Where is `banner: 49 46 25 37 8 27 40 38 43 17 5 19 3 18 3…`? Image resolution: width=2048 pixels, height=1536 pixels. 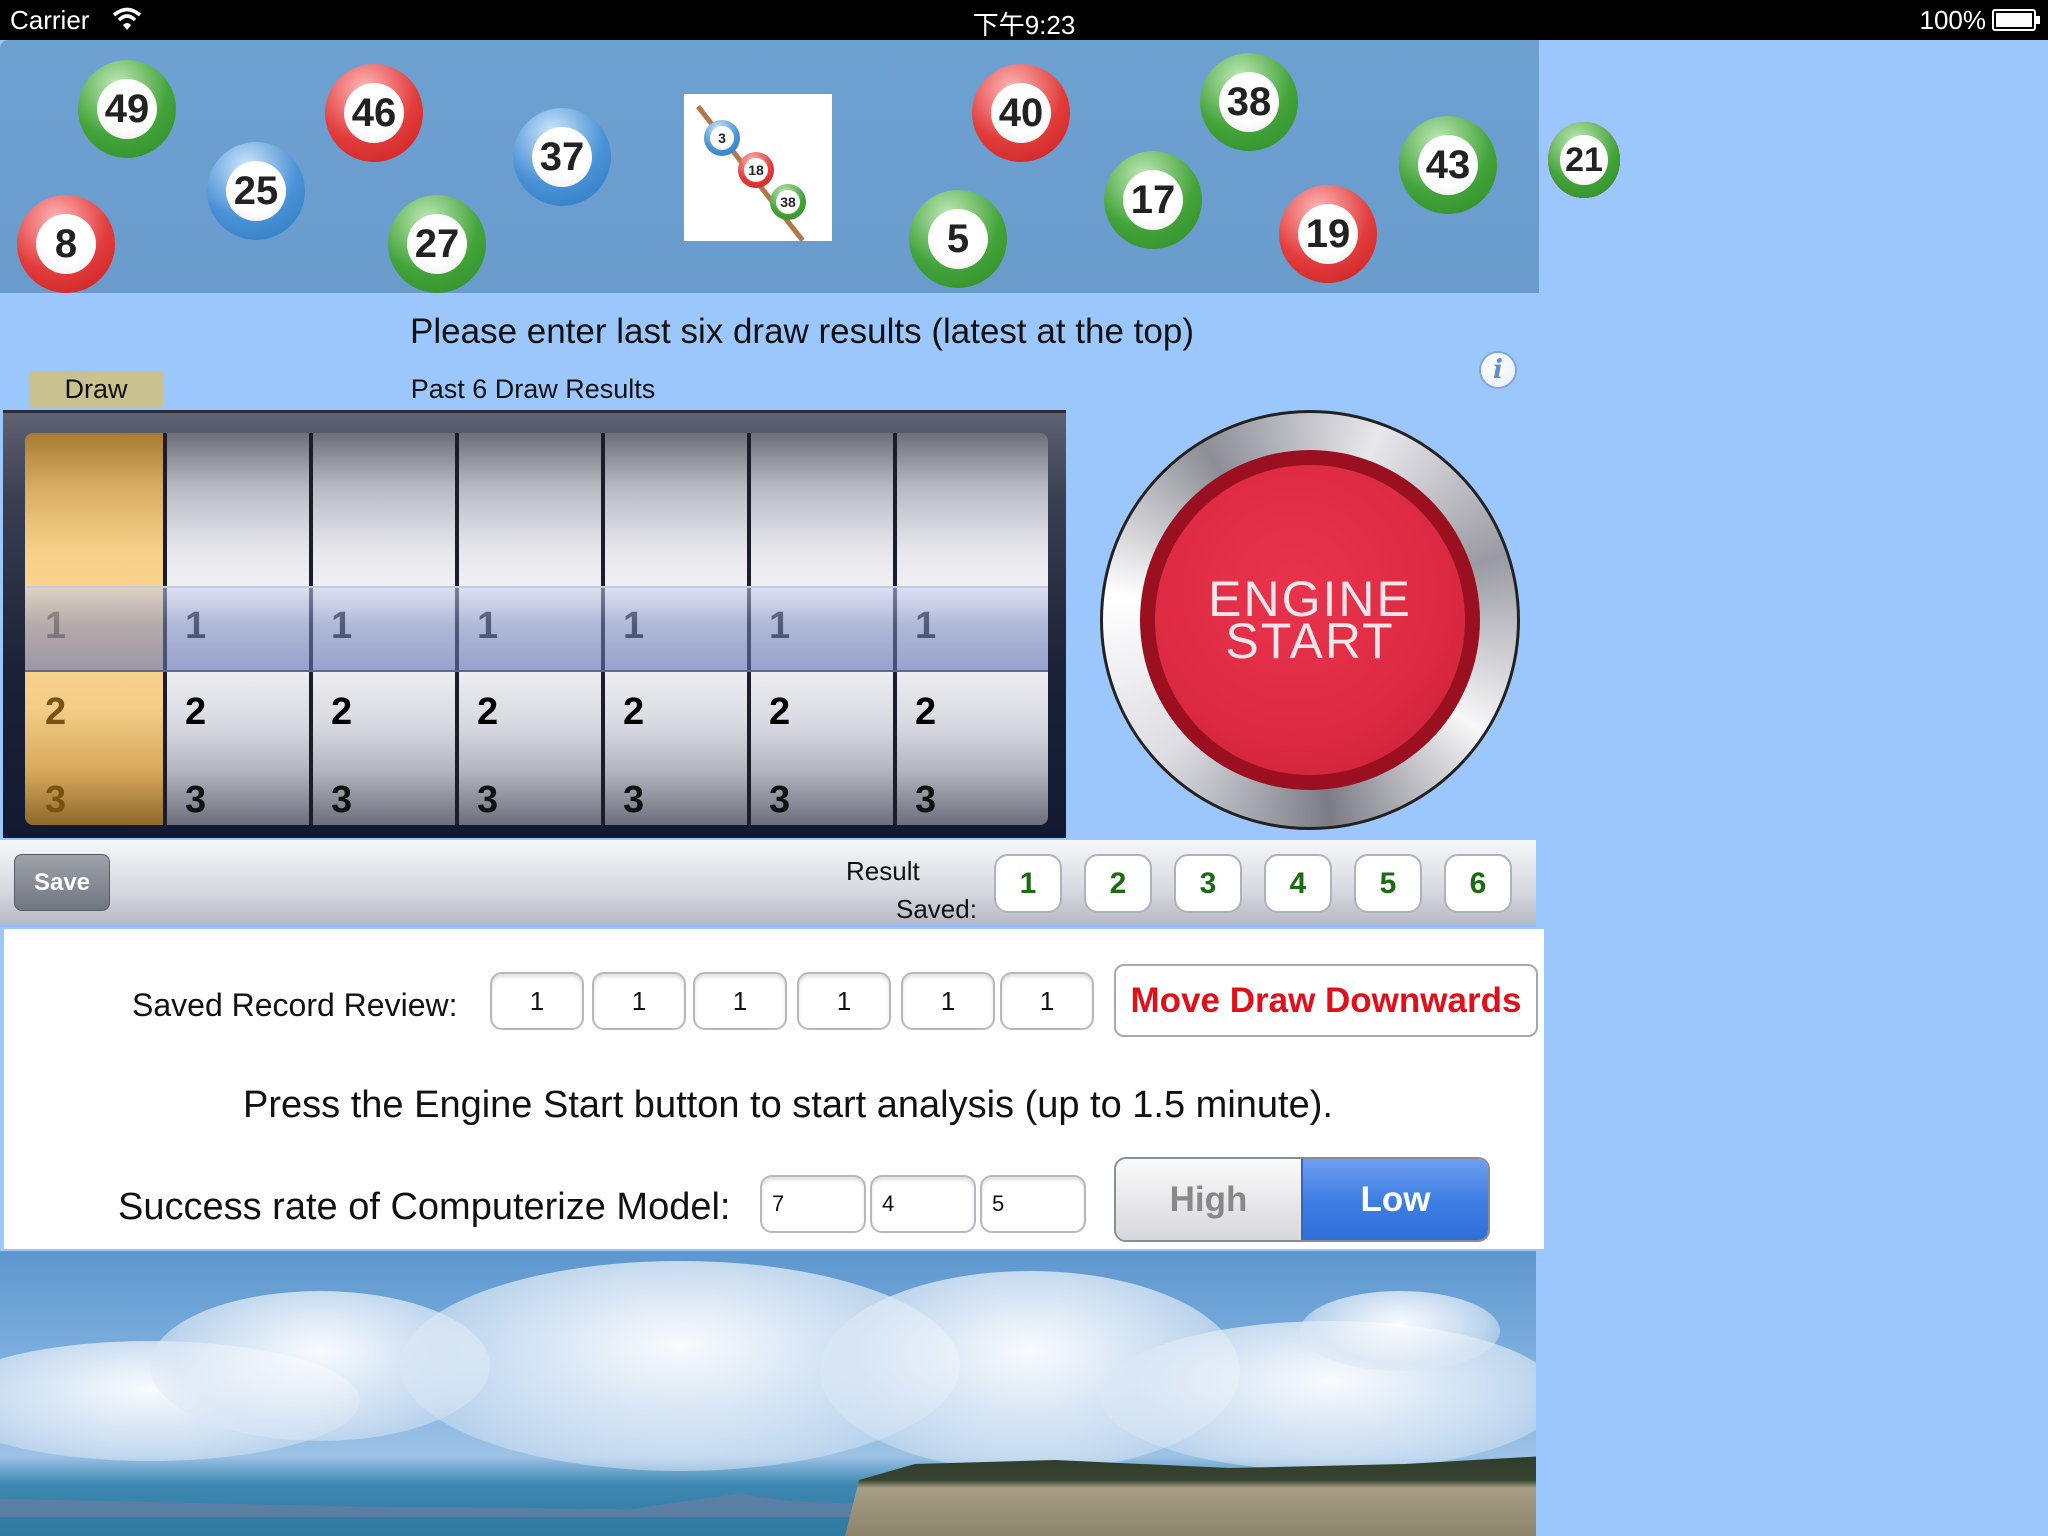
banner: 49 46 25 37 8 27 40 38 43 17 5 19 3 18 3… is located at coordinates (769, 166).